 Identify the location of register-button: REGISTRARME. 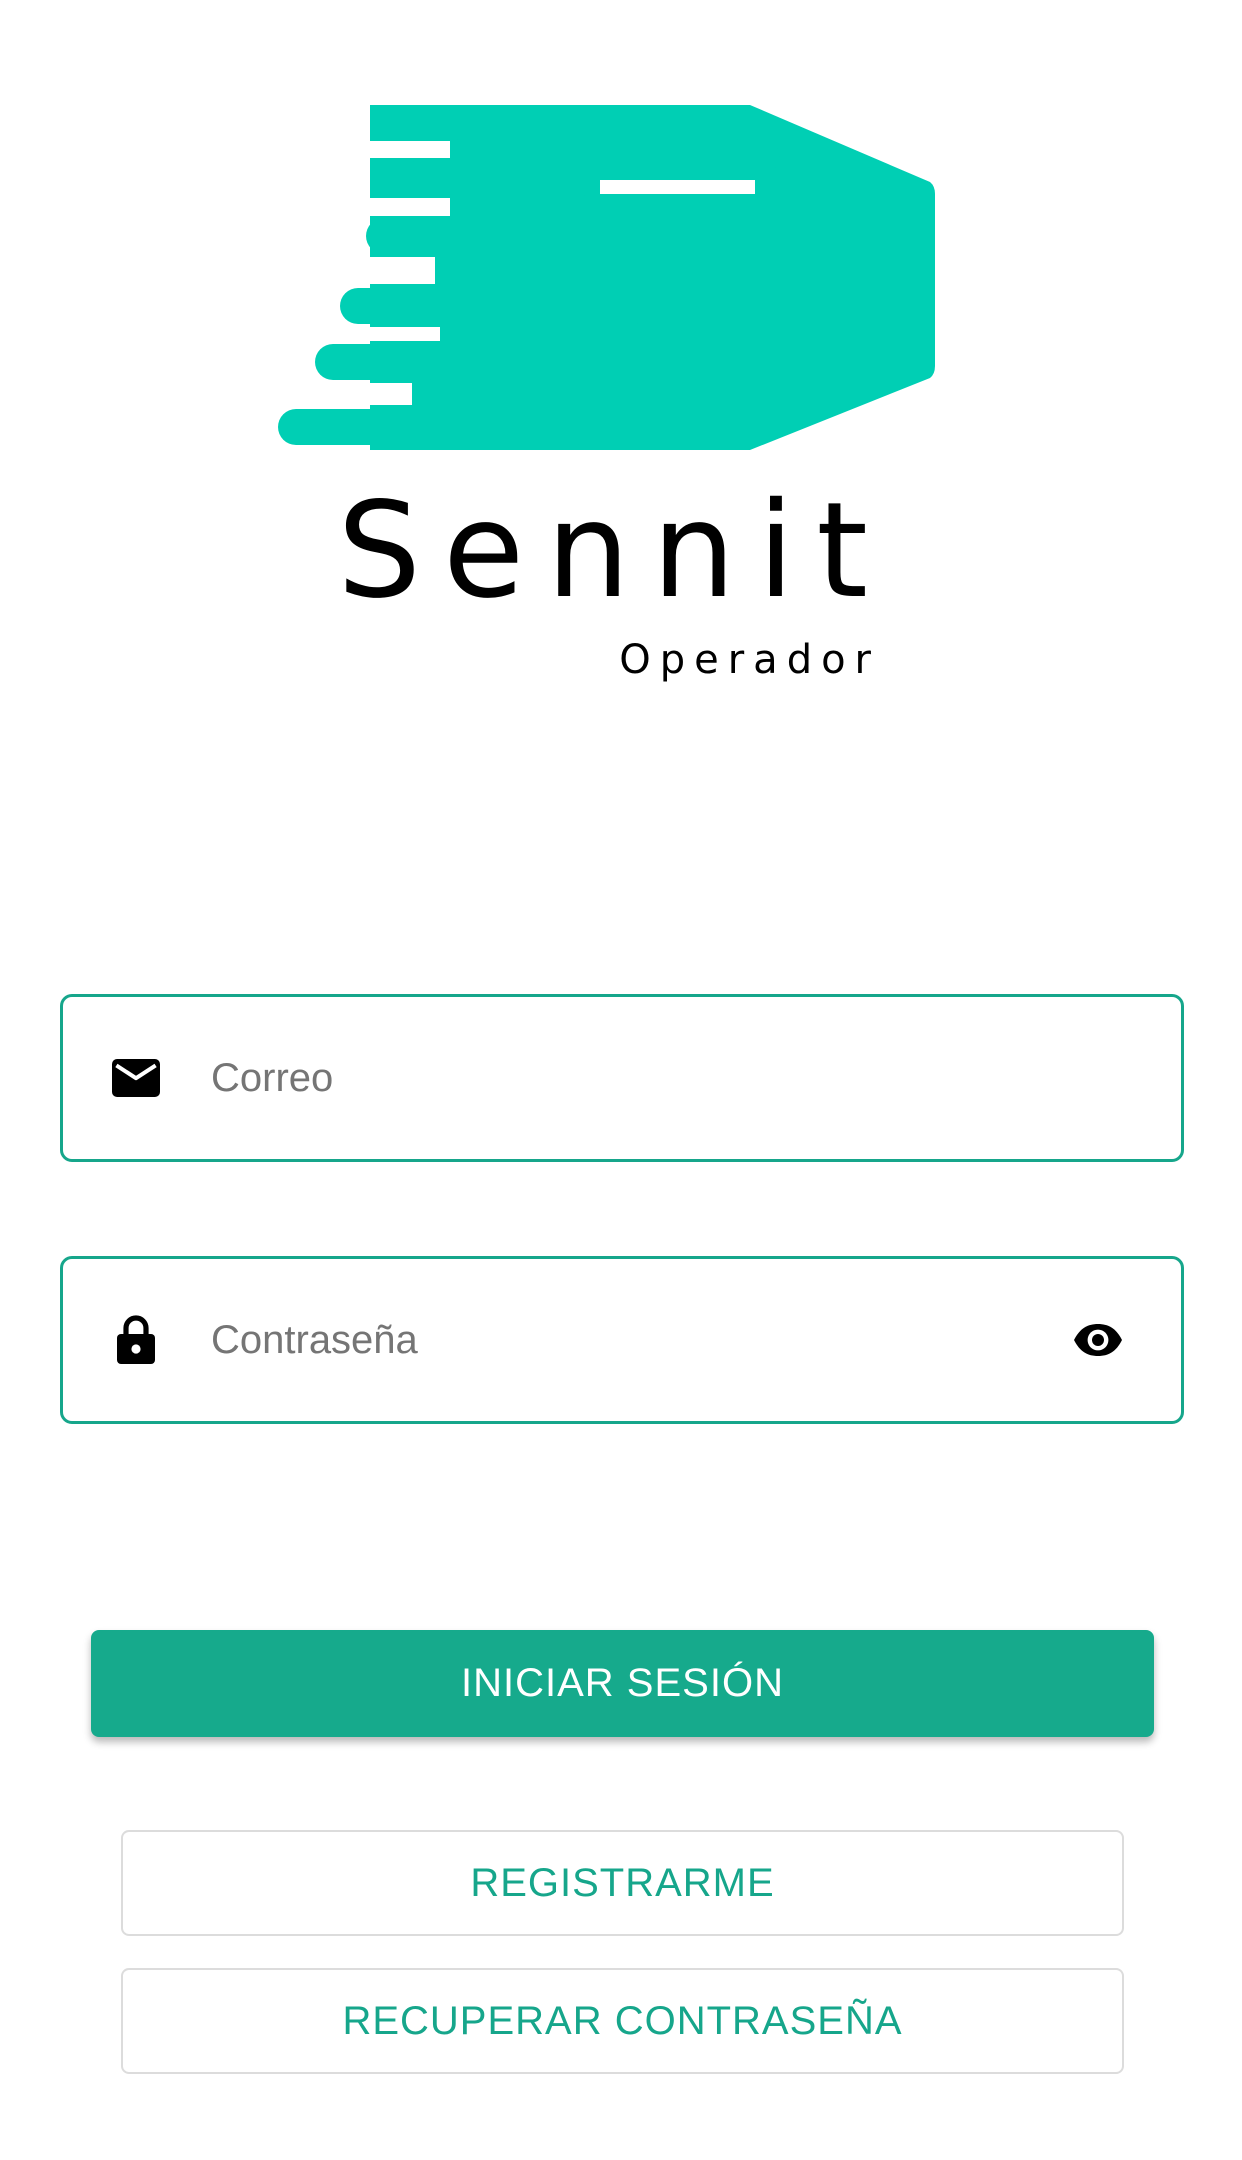
(622, 1883).